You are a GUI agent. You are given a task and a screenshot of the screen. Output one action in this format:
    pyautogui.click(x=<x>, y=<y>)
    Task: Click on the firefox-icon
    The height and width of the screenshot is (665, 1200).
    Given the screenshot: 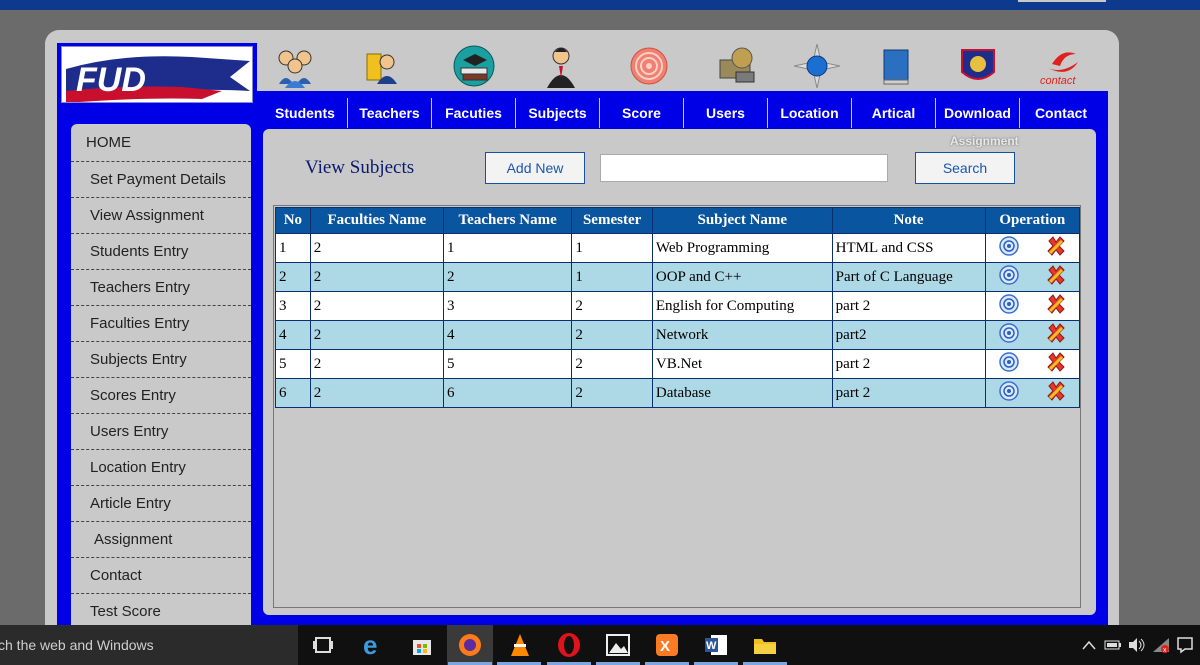 What is the action you would take?
    pyautogui.click(x=470, y=645)
    